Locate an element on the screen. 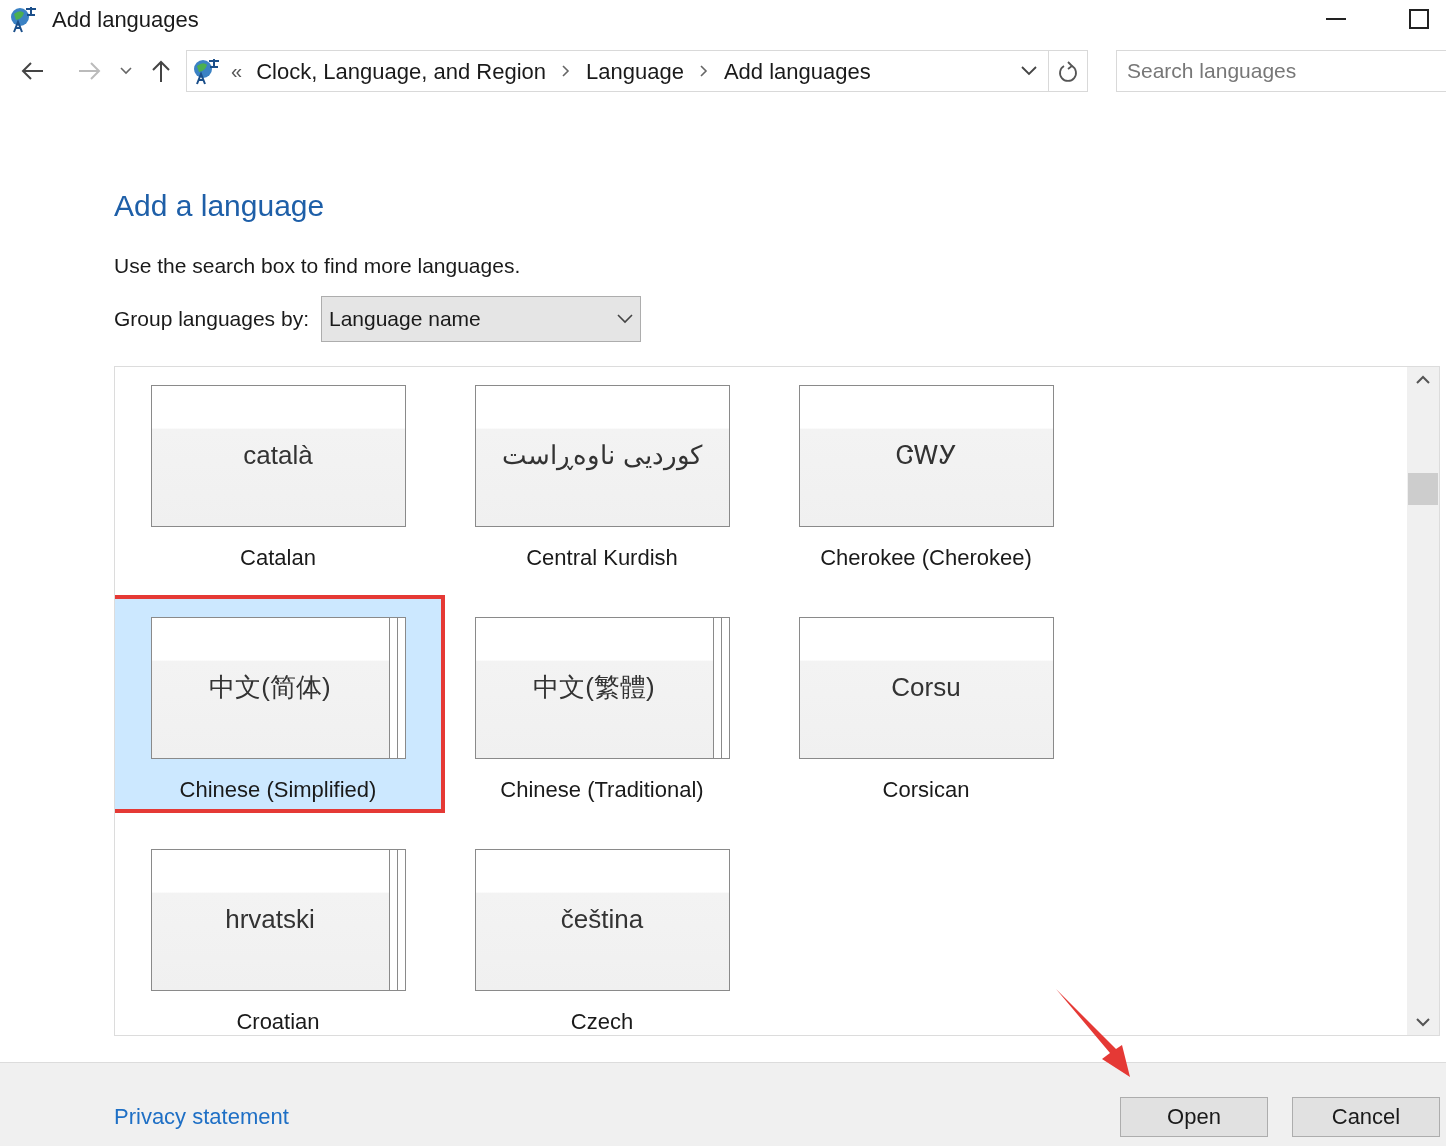  chevron-down-icon is located at coordinates (624, 318).